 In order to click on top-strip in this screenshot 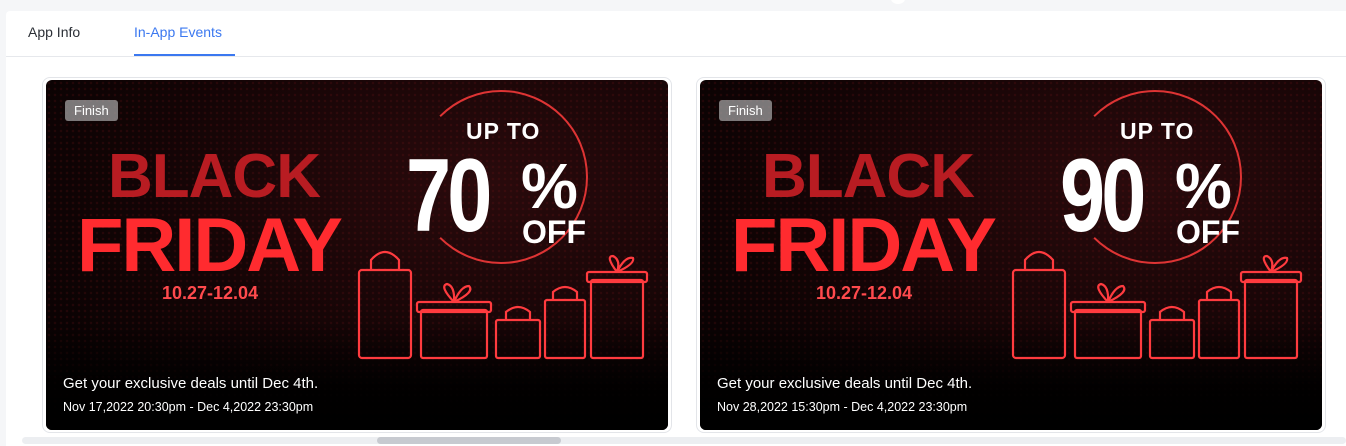, I will do `click(673, 5)`.